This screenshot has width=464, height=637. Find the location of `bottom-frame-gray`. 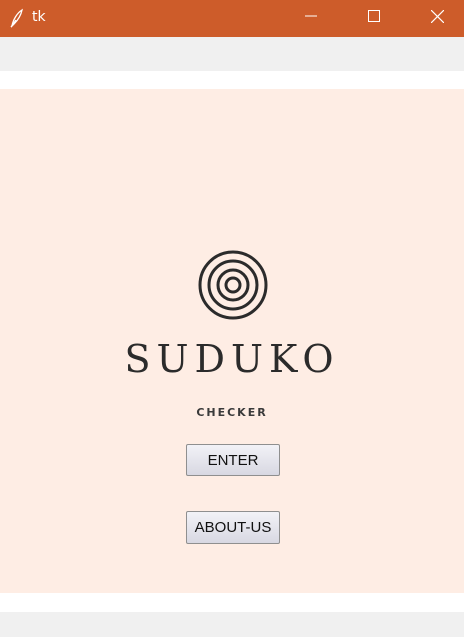

bottom-frame-gray is located at coordinates (232, 624).